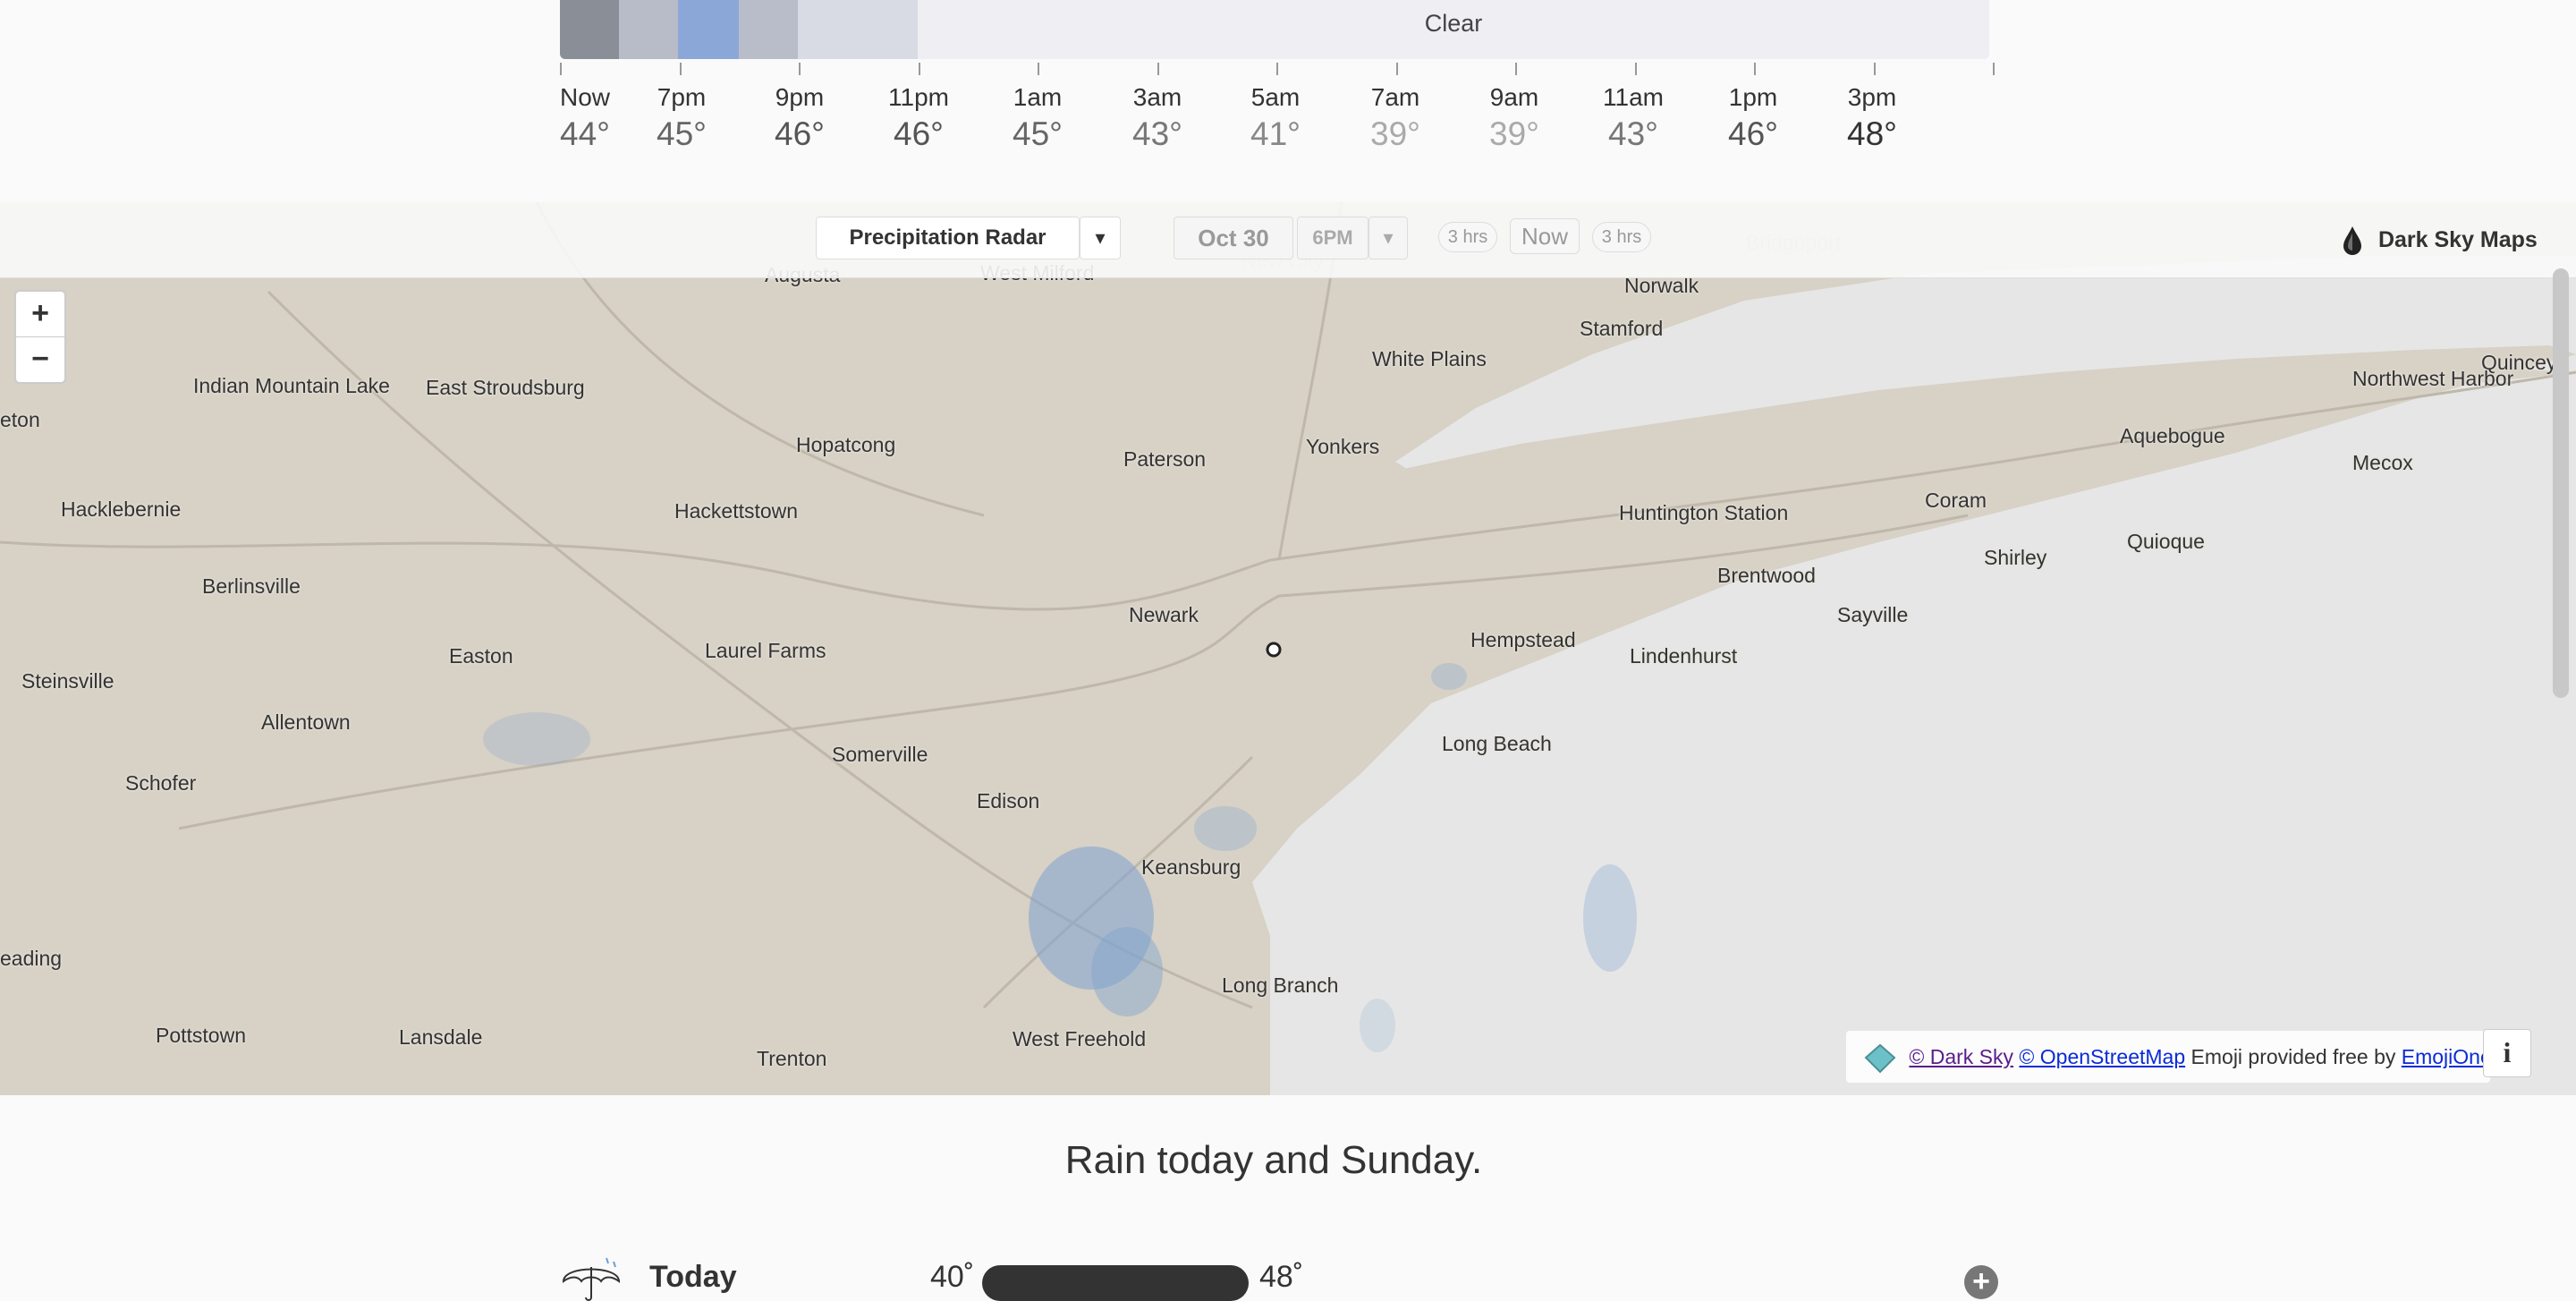 The image size is (2576, 1301). I want to click on zoom-in-button: +, so click(40, 314).